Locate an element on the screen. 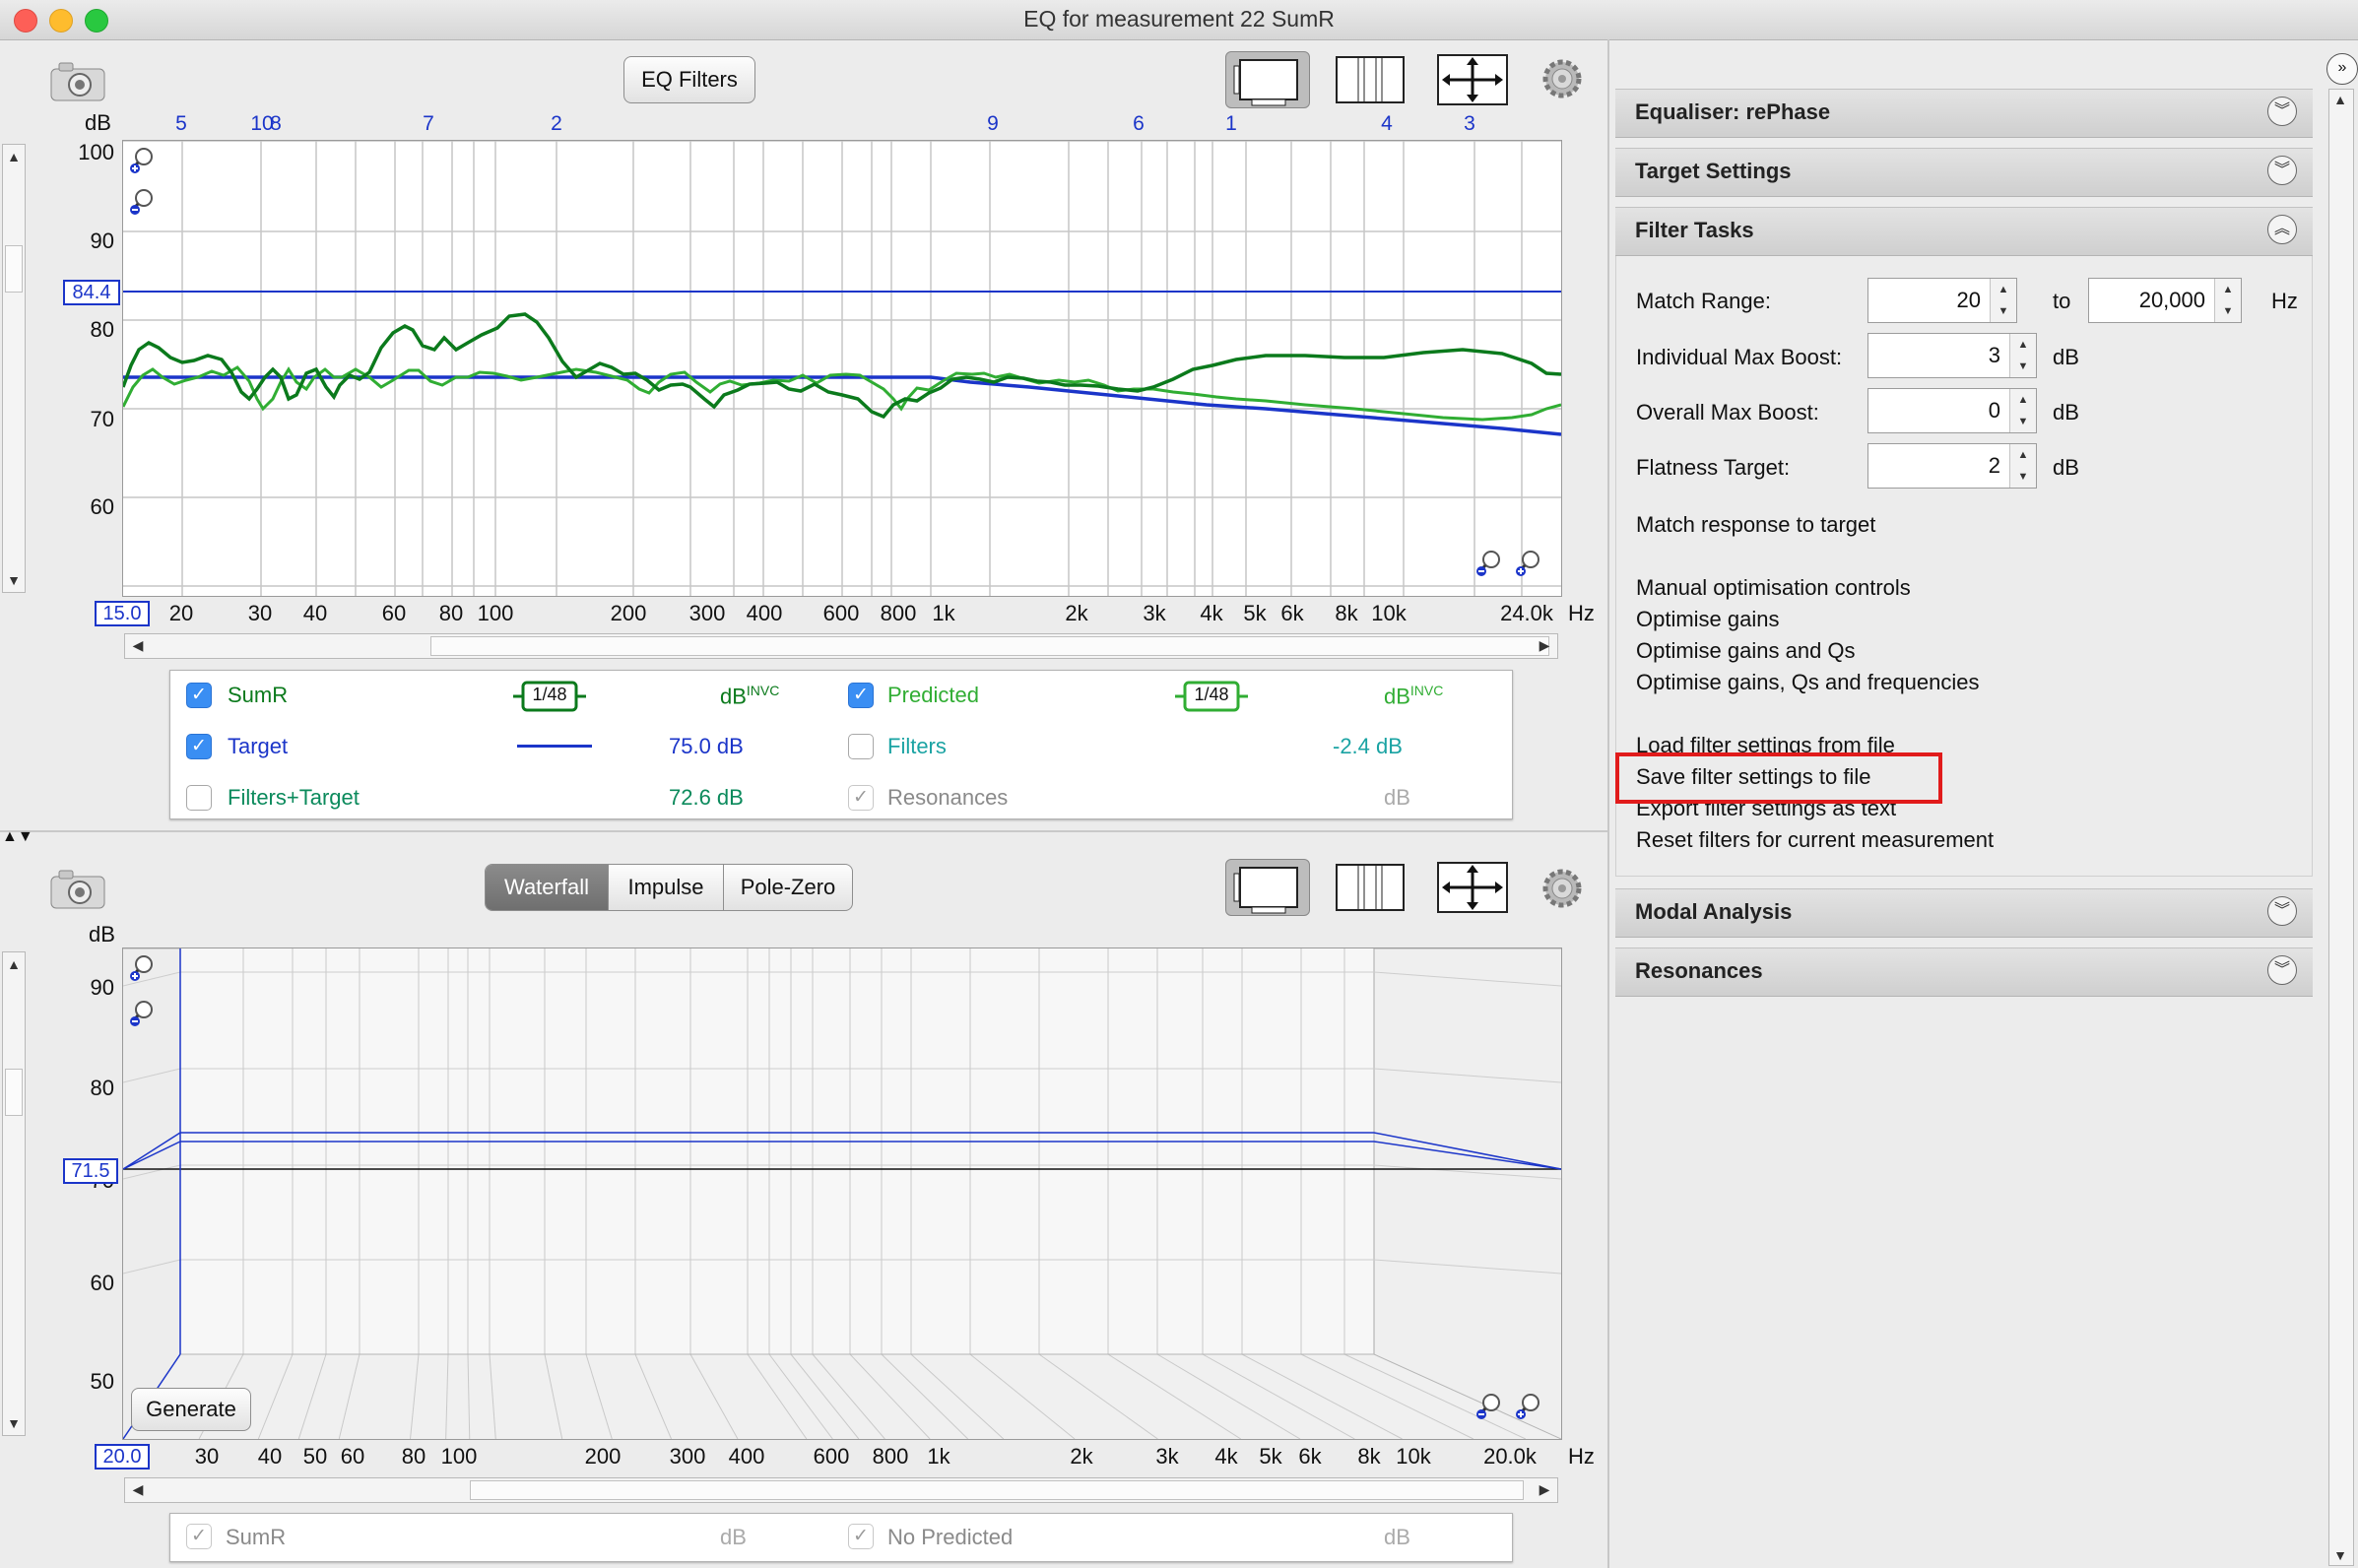 This screenshot has width=2358, height=1568. right-panel-scrollbar: ▲ ▼ is located at coordinates (2341, 828).